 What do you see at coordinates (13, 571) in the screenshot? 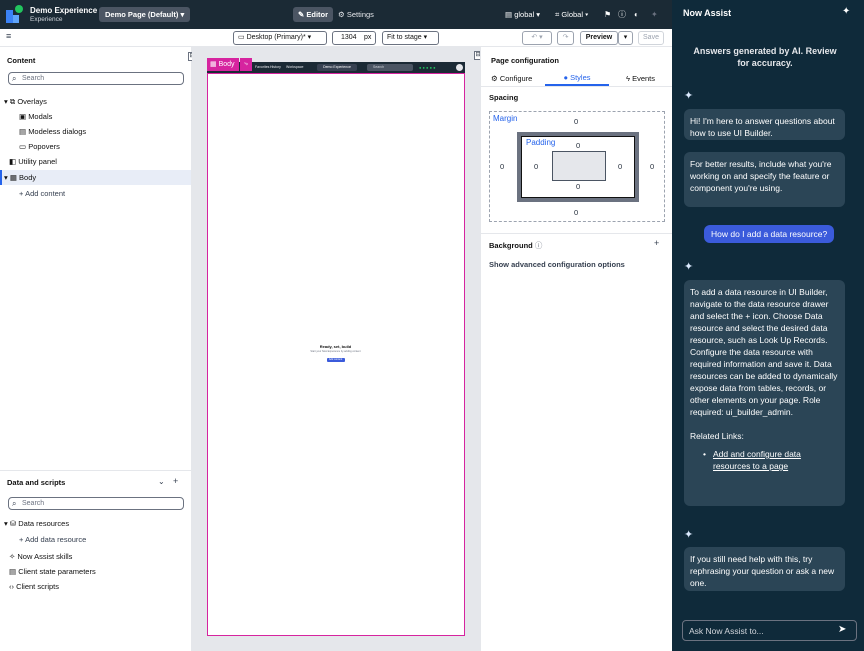
I see `table-icon: ▤` at bounding box center [13, 571].